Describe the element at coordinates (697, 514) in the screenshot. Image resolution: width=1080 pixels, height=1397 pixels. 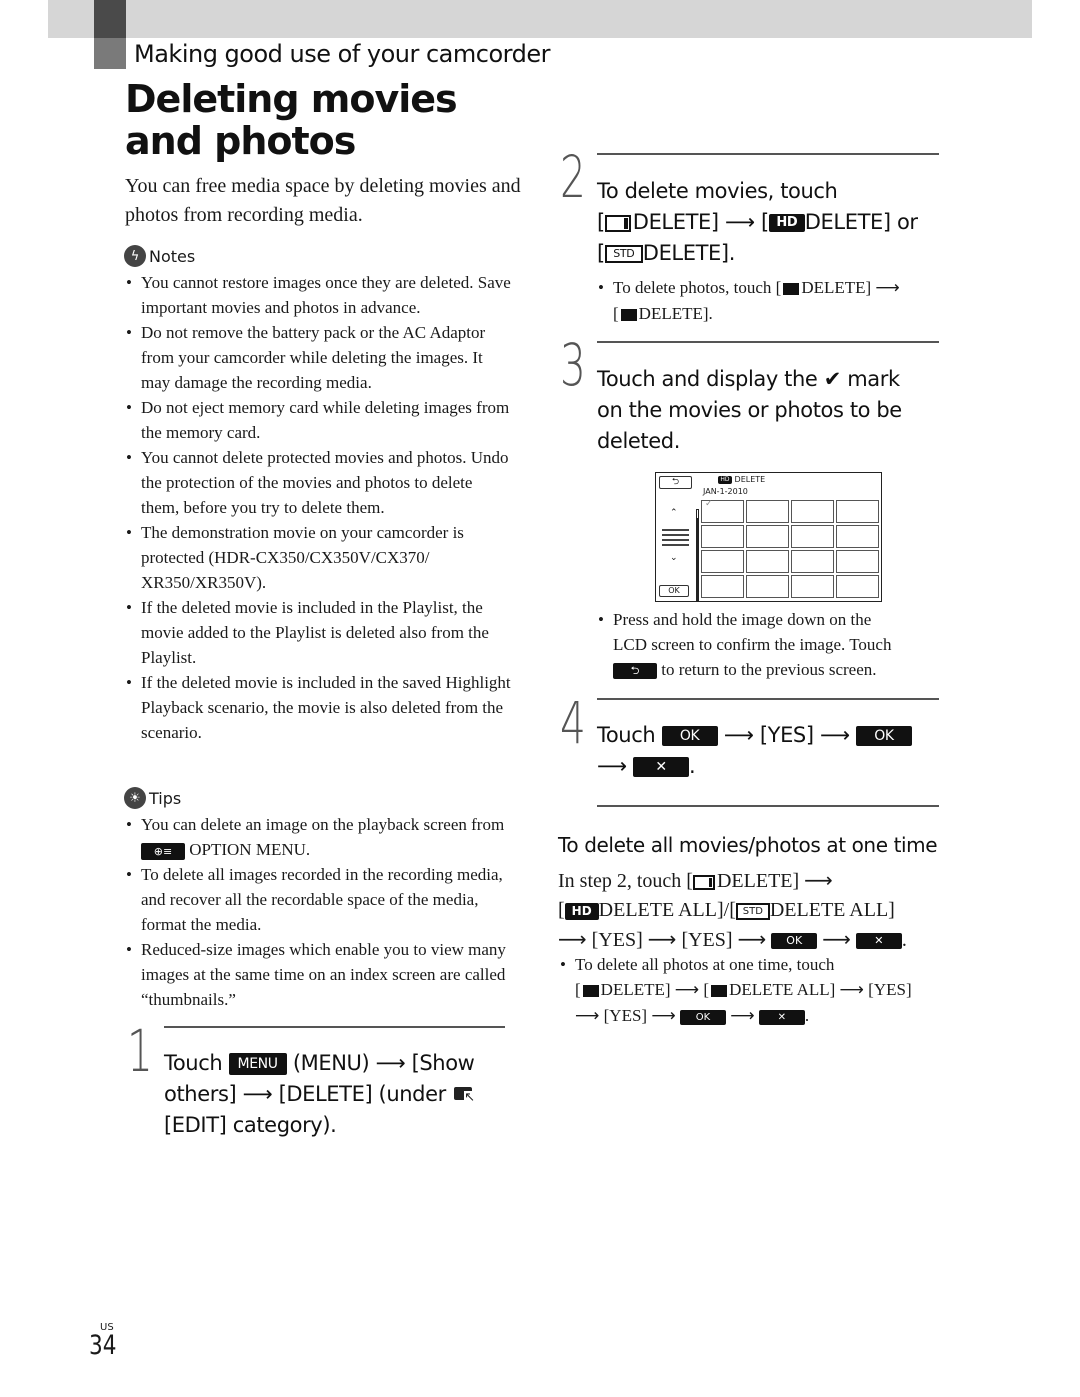
I see `lcd-scroll-thumb` at that location.